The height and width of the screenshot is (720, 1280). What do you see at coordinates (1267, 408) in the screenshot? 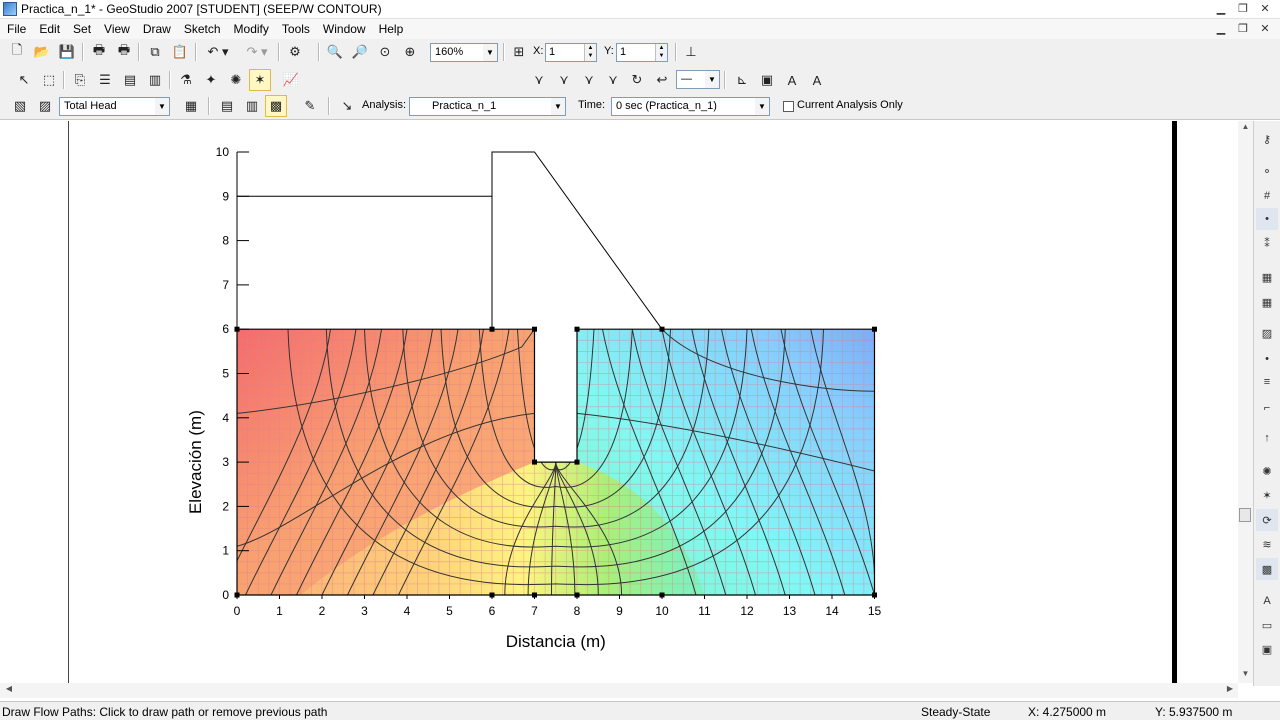
I see `palette-flux-icon: ⌐` at bounding box center [1267, 408].